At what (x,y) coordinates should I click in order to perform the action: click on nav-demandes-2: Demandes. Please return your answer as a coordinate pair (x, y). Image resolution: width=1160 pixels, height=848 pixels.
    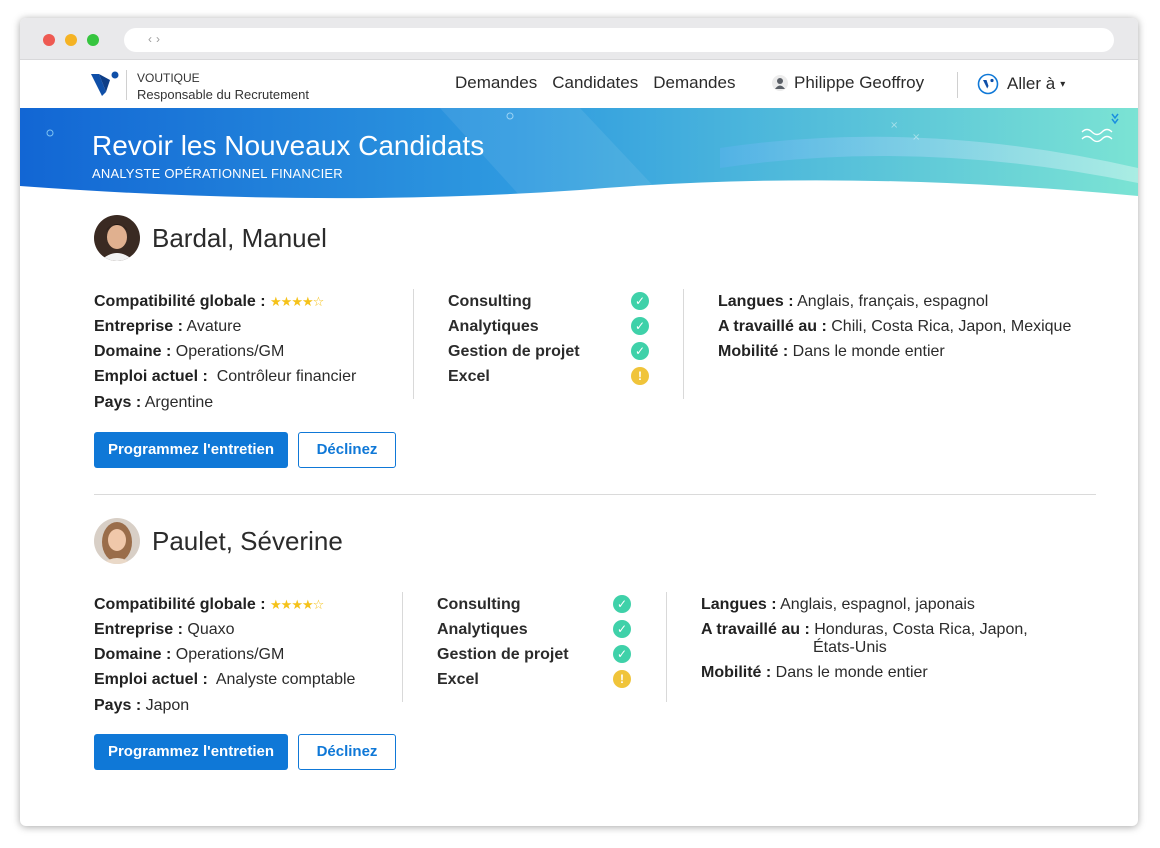
    Looking at the image, I should click on (694, 83).